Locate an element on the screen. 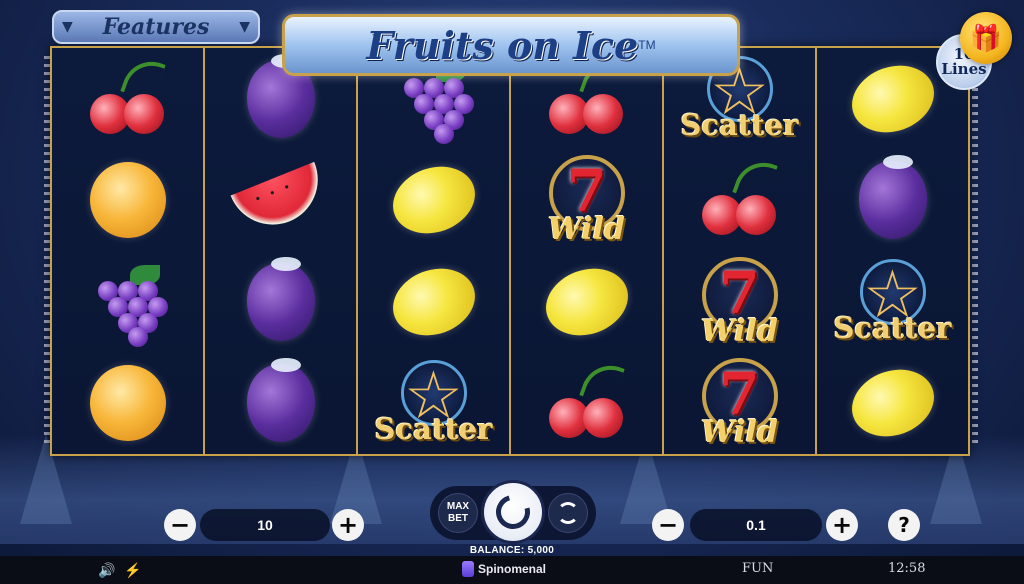 The width and height of the screenshot is (1024, 584). max-bet-label-line1: MAX is located at coordinates (458, 506).